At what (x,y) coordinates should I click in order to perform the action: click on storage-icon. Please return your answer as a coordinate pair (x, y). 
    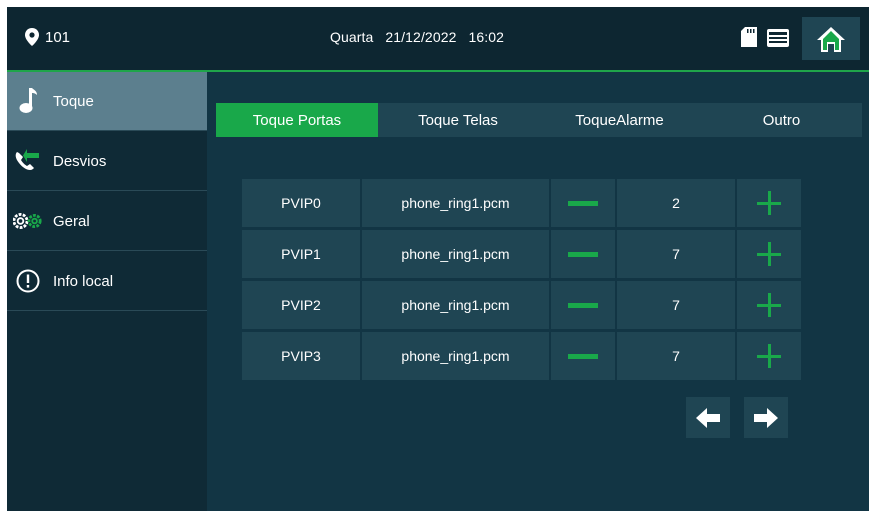
    Looking at the image, I should click on (778, 38).